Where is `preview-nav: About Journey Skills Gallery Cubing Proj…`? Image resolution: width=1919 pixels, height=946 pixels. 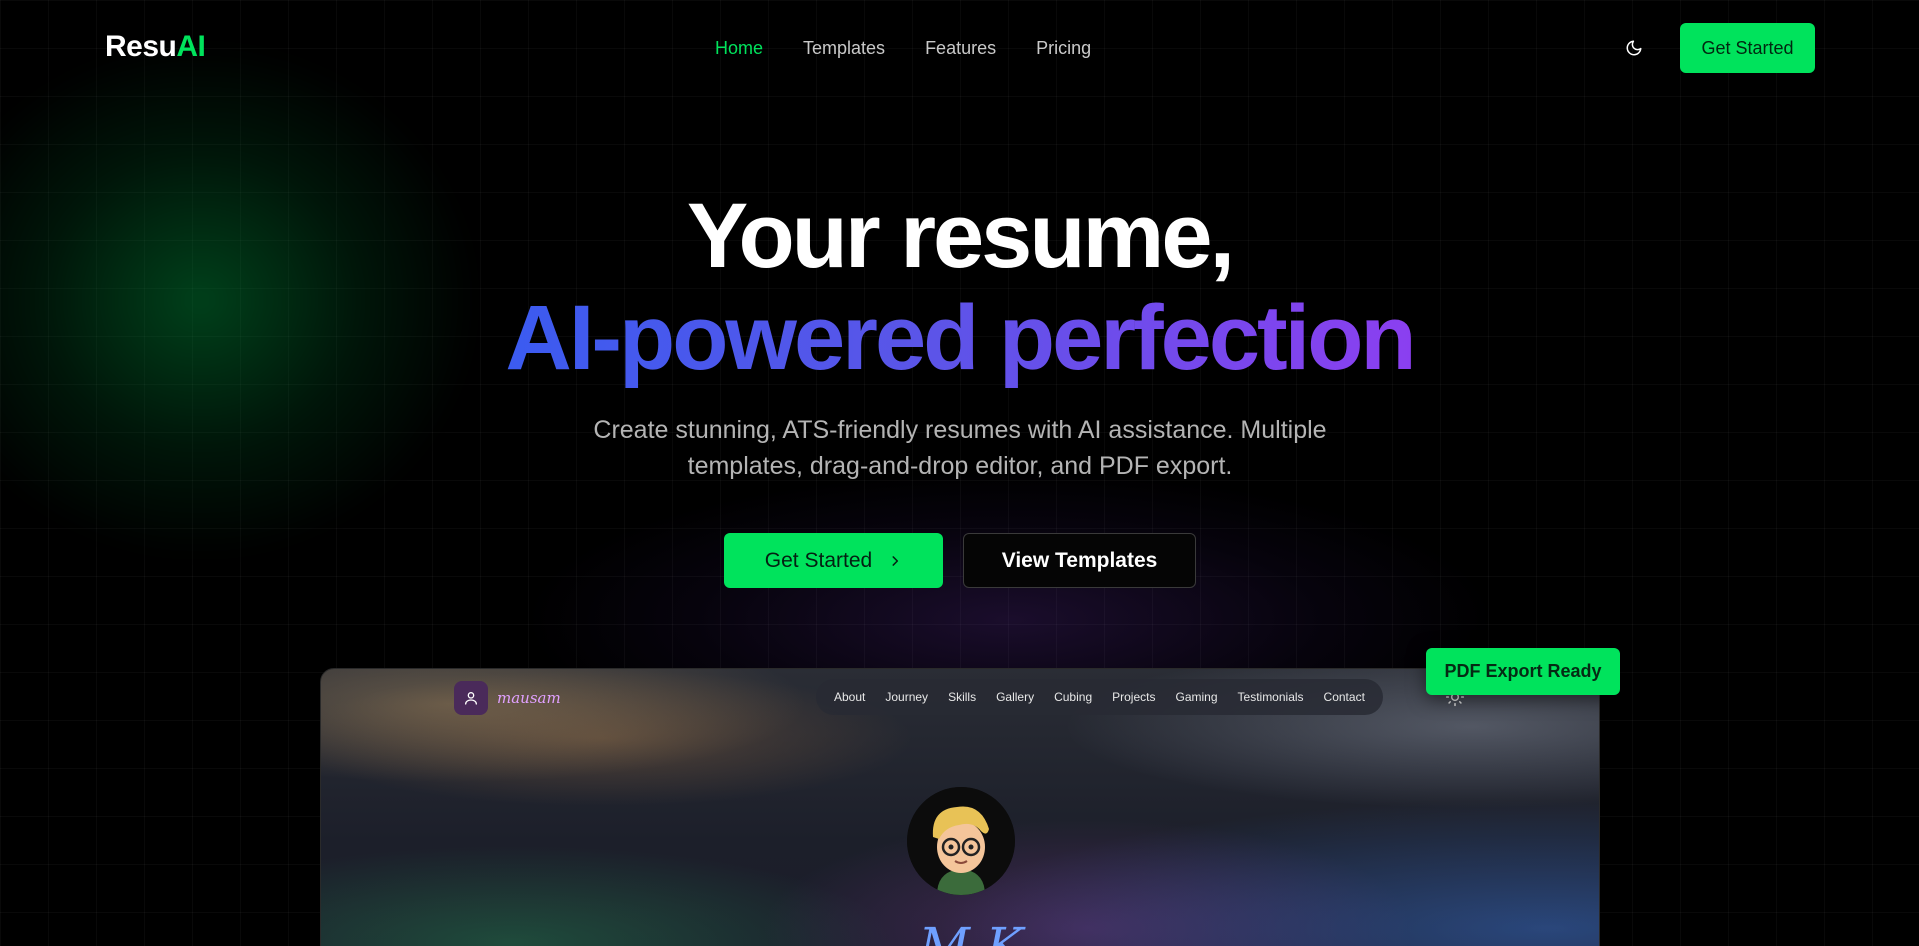 preview-nav: About Journey Skills Gallery Cubing Proj… is located at coordinates (1099, 697).